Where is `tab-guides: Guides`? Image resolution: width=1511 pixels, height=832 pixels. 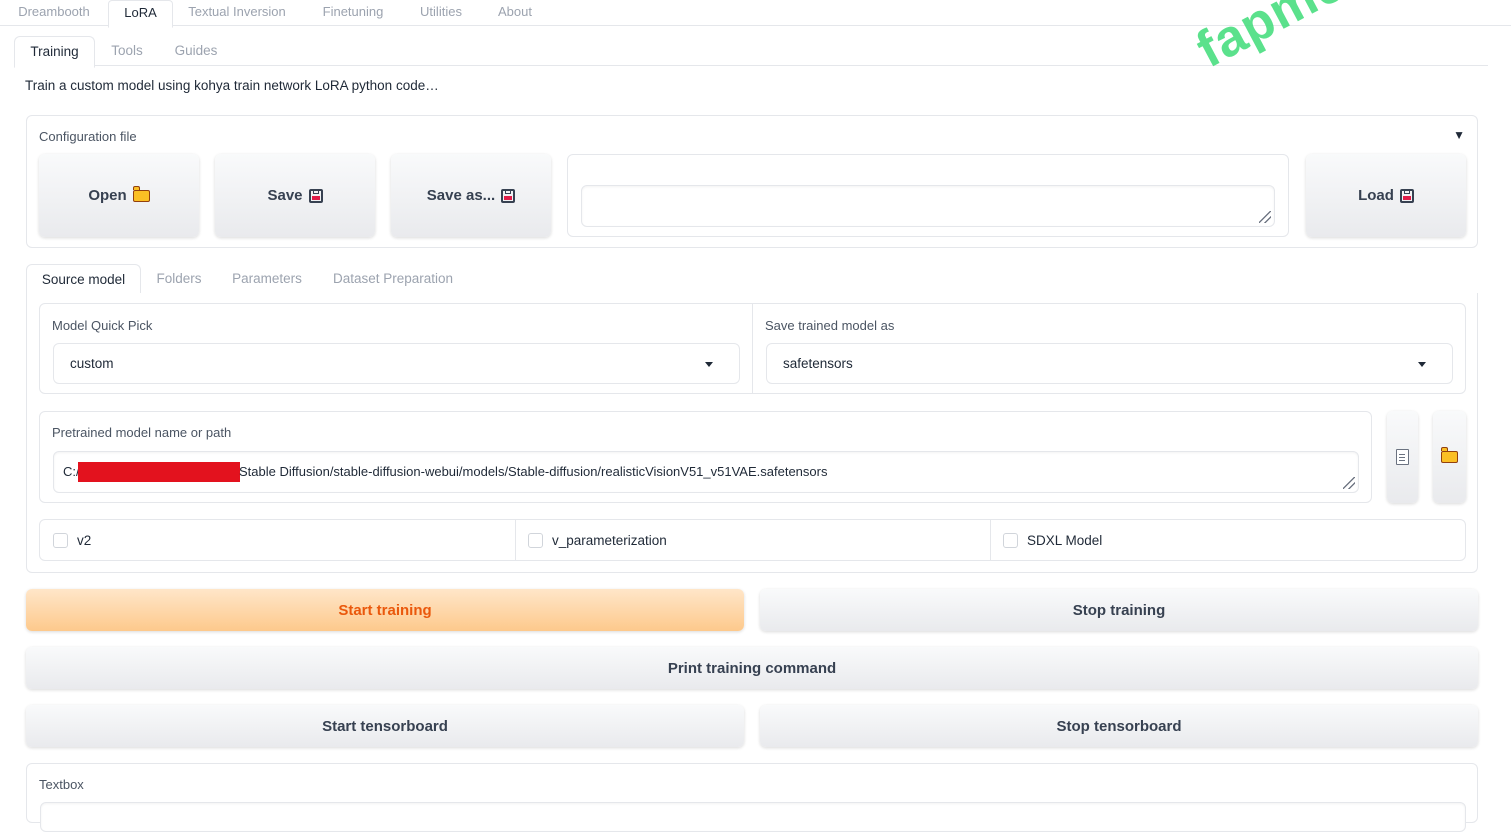
tab-guides: Guides is located at coordinates (196, 51).